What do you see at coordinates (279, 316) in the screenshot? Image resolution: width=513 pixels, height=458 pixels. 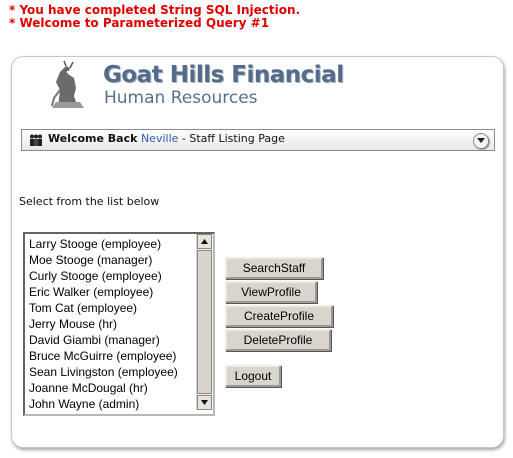 I see `create-profile-button: CreateProfile` at bounding box center [279, 316].